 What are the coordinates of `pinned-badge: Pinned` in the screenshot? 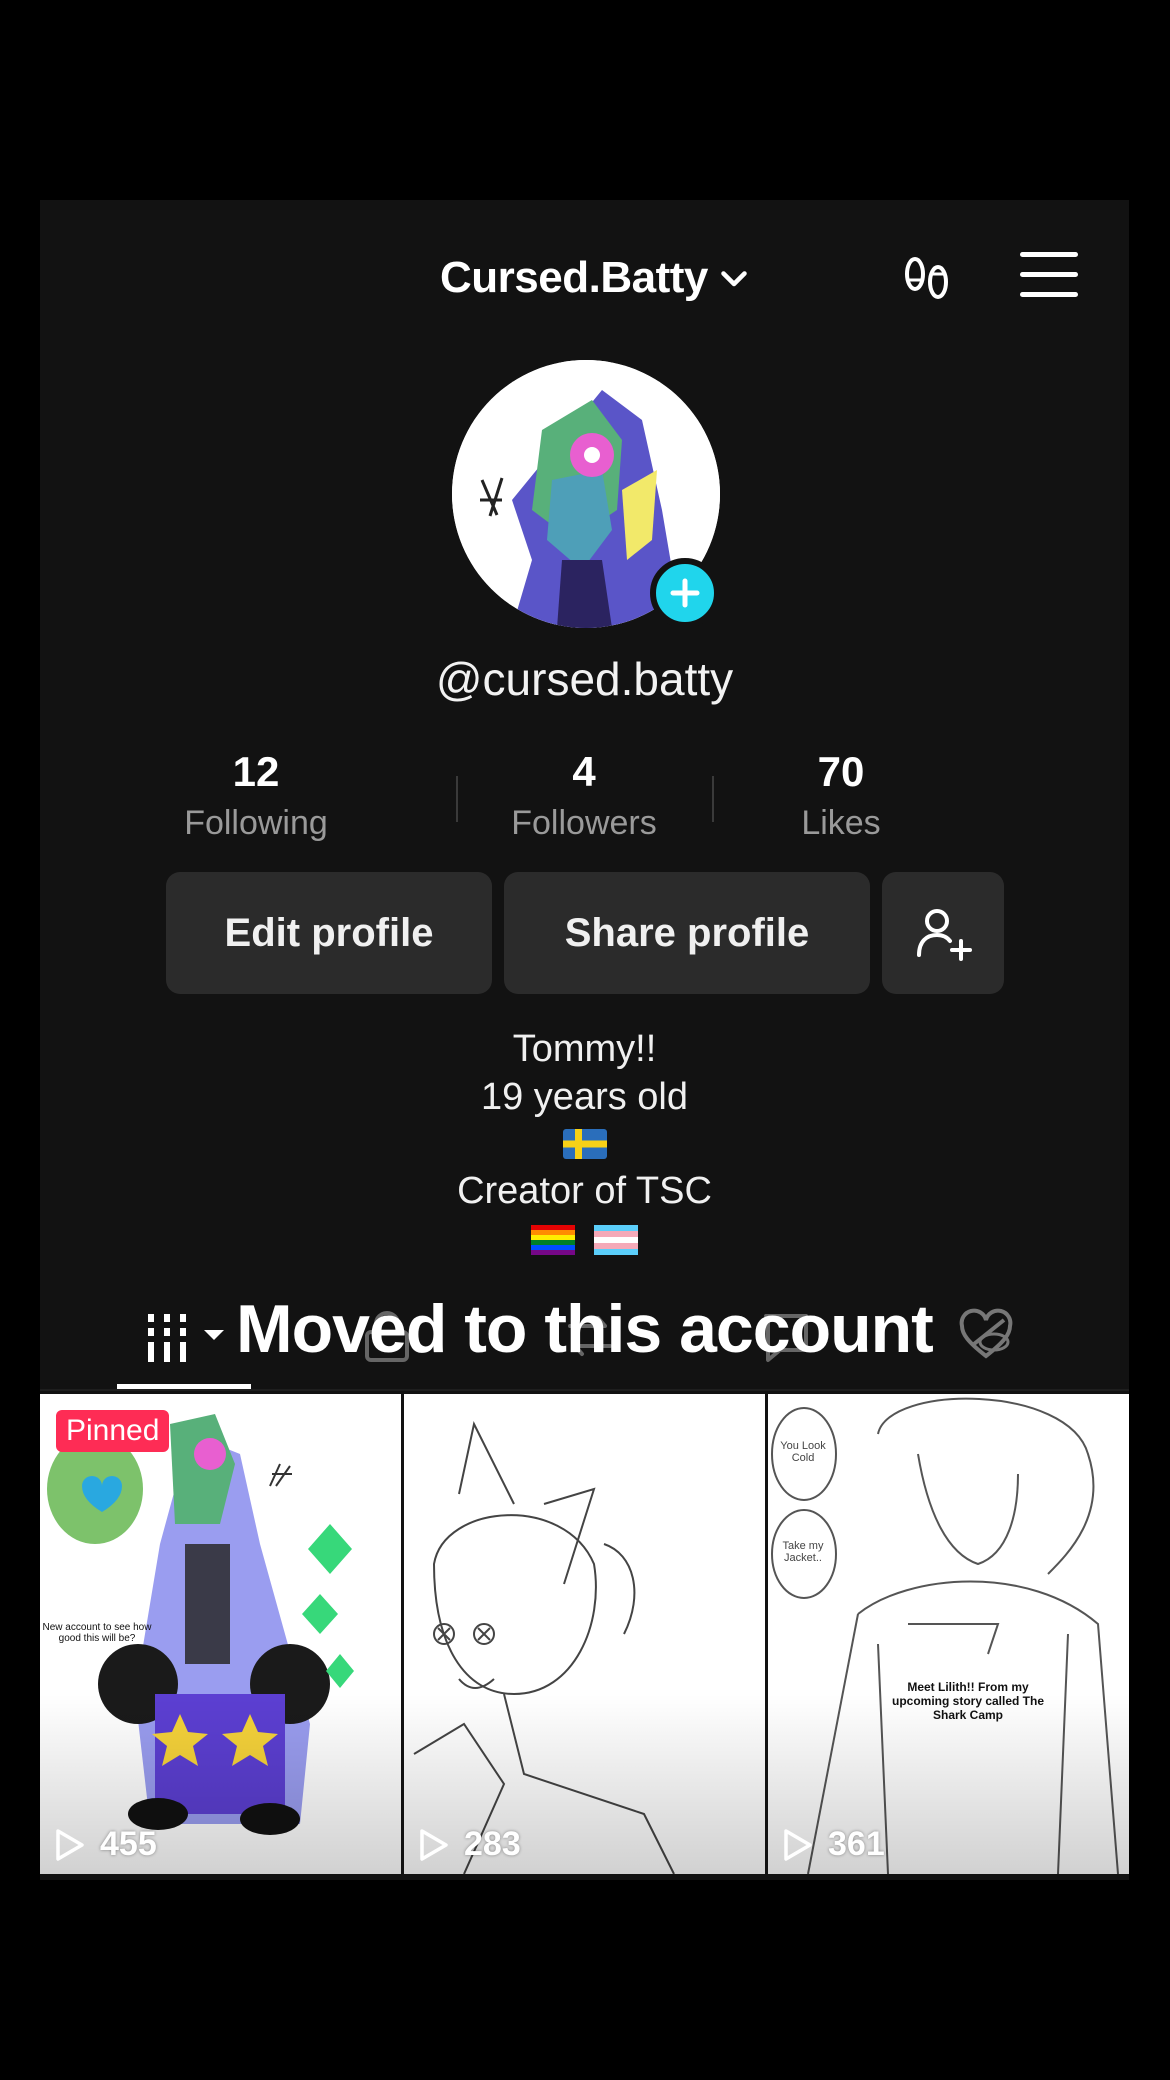 It's located at (113, 1431).